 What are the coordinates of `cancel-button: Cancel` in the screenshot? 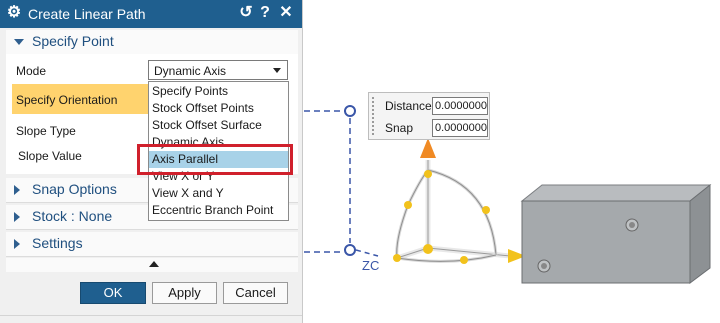 It's located at (255, 293).